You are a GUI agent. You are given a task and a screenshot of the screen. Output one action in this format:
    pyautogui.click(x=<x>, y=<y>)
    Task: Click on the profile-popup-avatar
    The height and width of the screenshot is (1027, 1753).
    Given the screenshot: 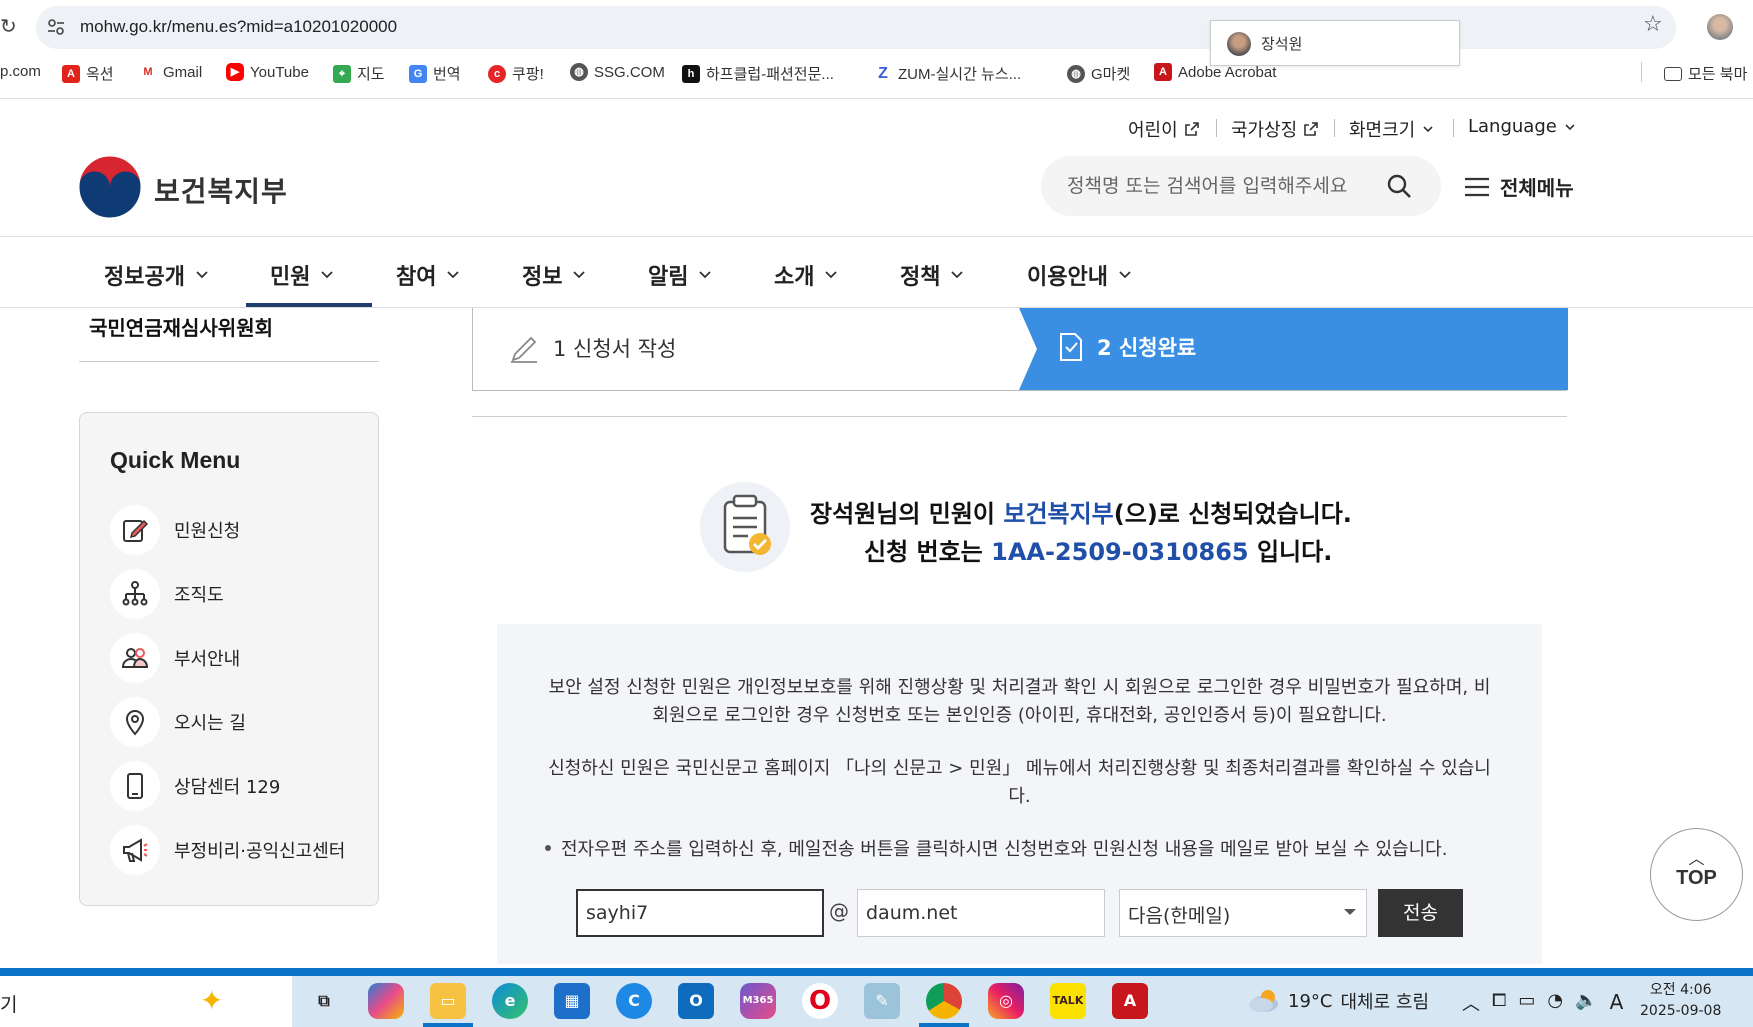 What is the action you would take?
    pyautogui.click(x=1239, y=44)
    